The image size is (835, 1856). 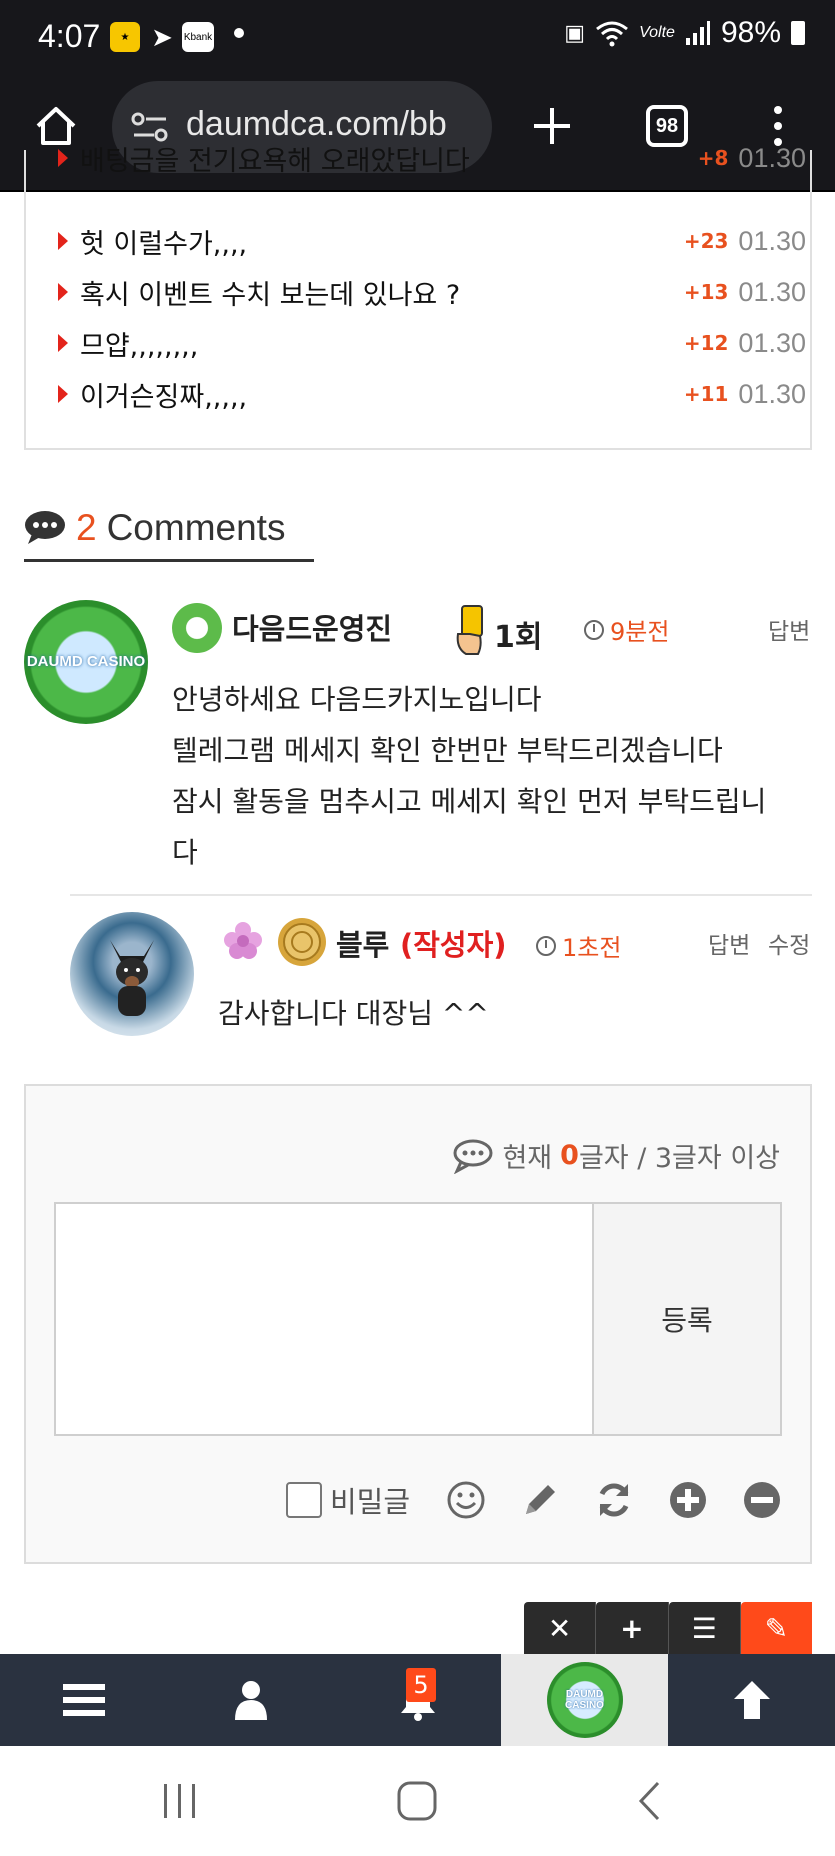 I want to click on more-notifications-dot, so click(x=239, y=33).